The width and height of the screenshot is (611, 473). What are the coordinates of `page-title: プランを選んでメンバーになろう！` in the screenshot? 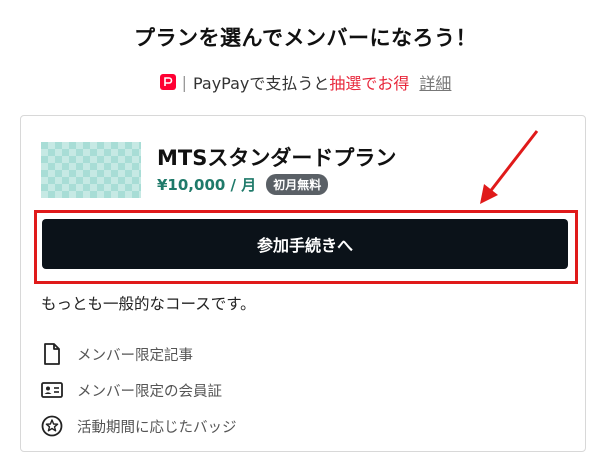 It's located at (305, 38).